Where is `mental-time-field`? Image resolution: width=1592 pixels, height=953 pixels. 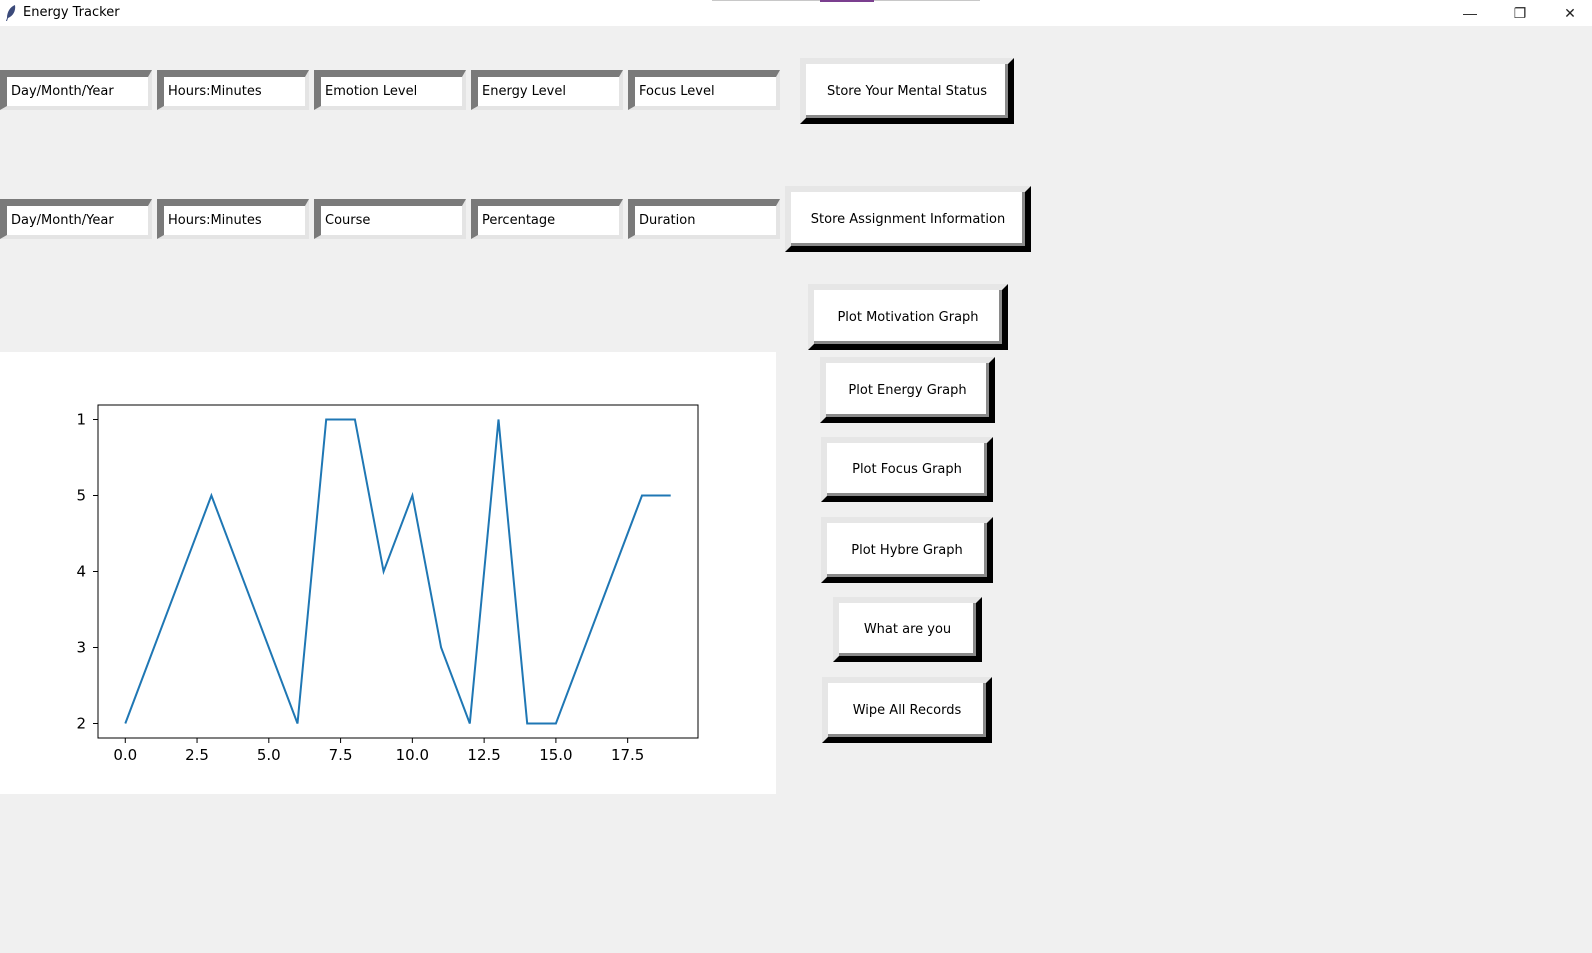 mental-time-field is located at coordinates (234, 91).